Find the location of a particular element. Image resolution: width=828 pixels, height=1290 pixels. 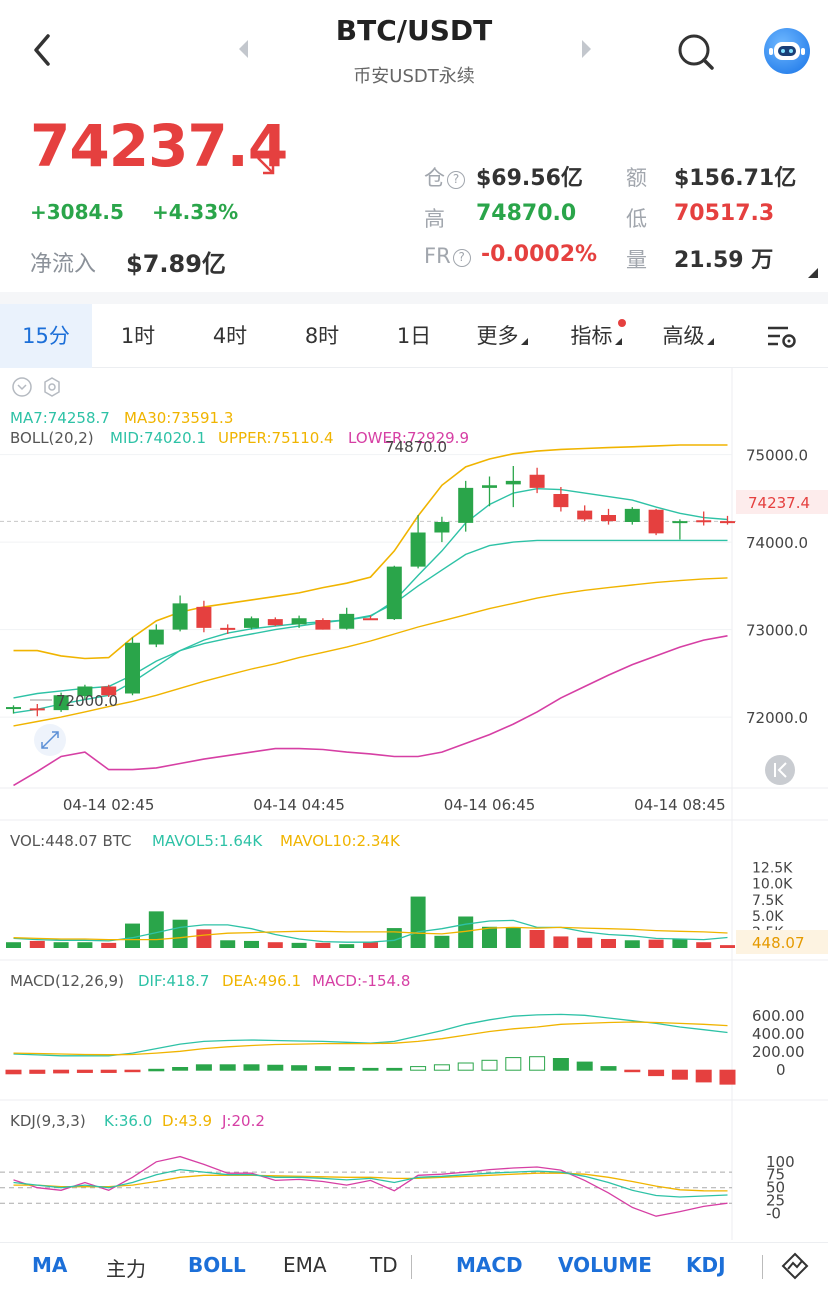

boll-upper-legend: UPPER:75110.4 is located at coordinates (276, 438).